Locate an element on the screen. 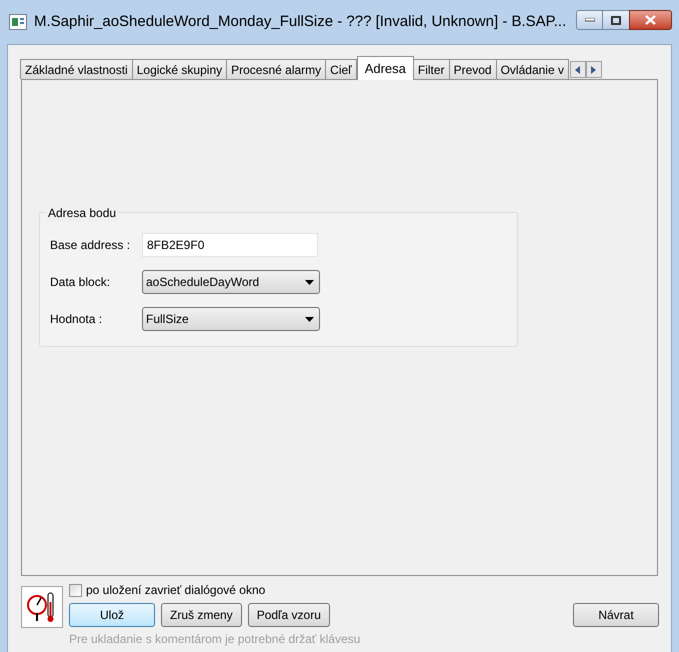 The width and height of the screenshot is (679, 652). minimize-button is located at coordinates (589, 20).